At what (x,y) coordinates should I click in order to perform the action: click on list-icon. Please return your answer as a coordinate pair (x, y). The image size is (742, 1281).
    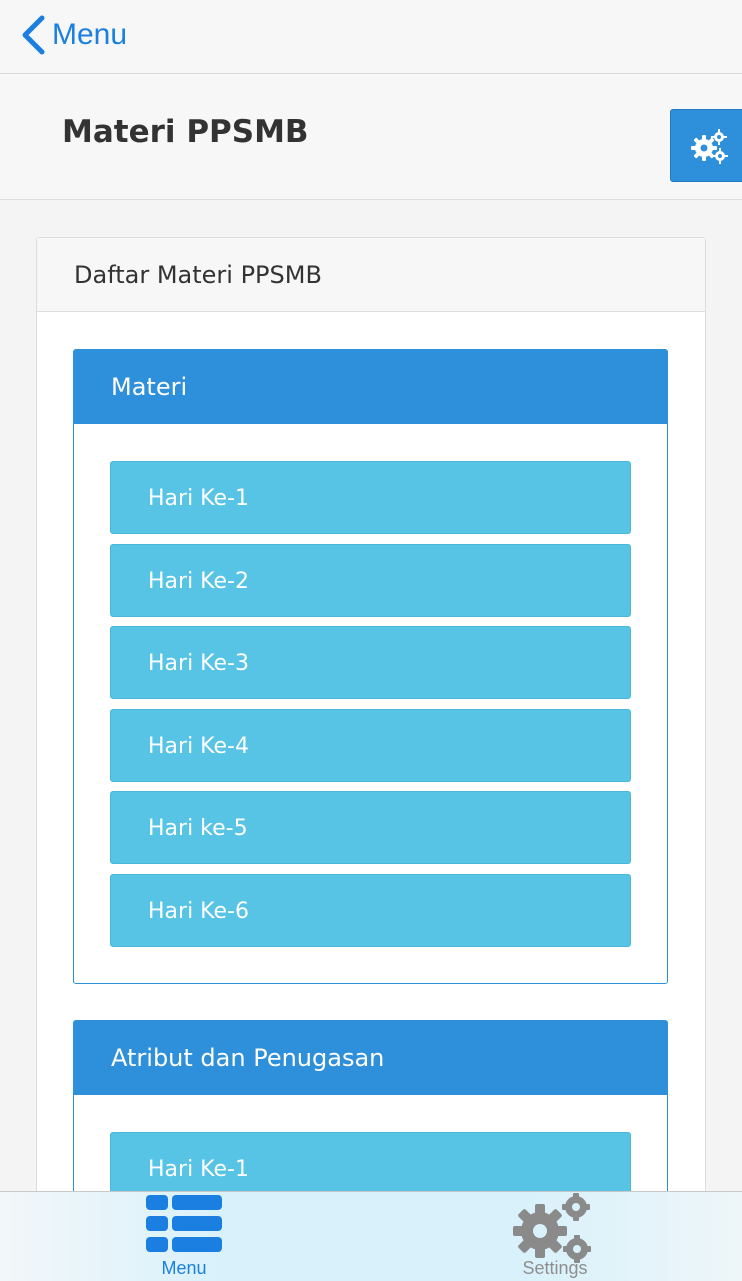
    Looking at the image, I should click on (184, 1223).